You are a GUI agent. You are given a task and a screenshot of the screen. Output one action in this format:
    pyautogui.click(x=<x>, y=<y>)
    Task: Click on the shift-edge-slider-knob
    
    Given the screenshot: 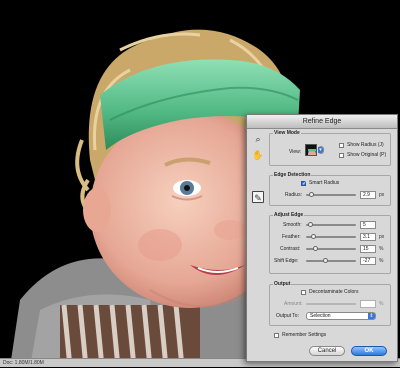 What is the action you would take?
    pyautogui.click(x=325, y=260)
    